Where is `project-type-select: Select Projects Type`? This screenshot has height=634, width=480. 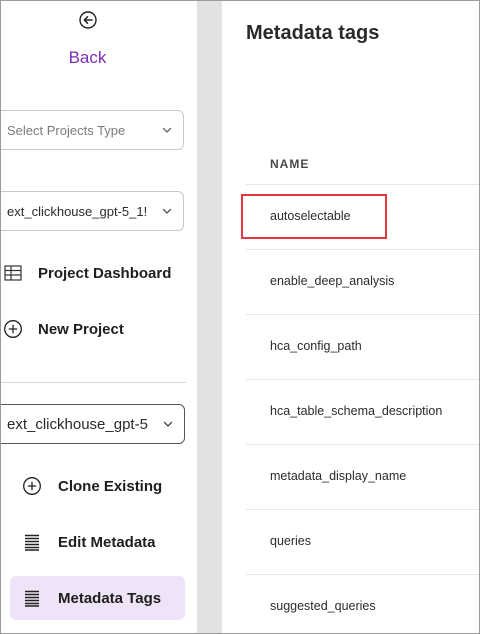
project-type-select: Select Projects Type is located at coordinates (92, 130).